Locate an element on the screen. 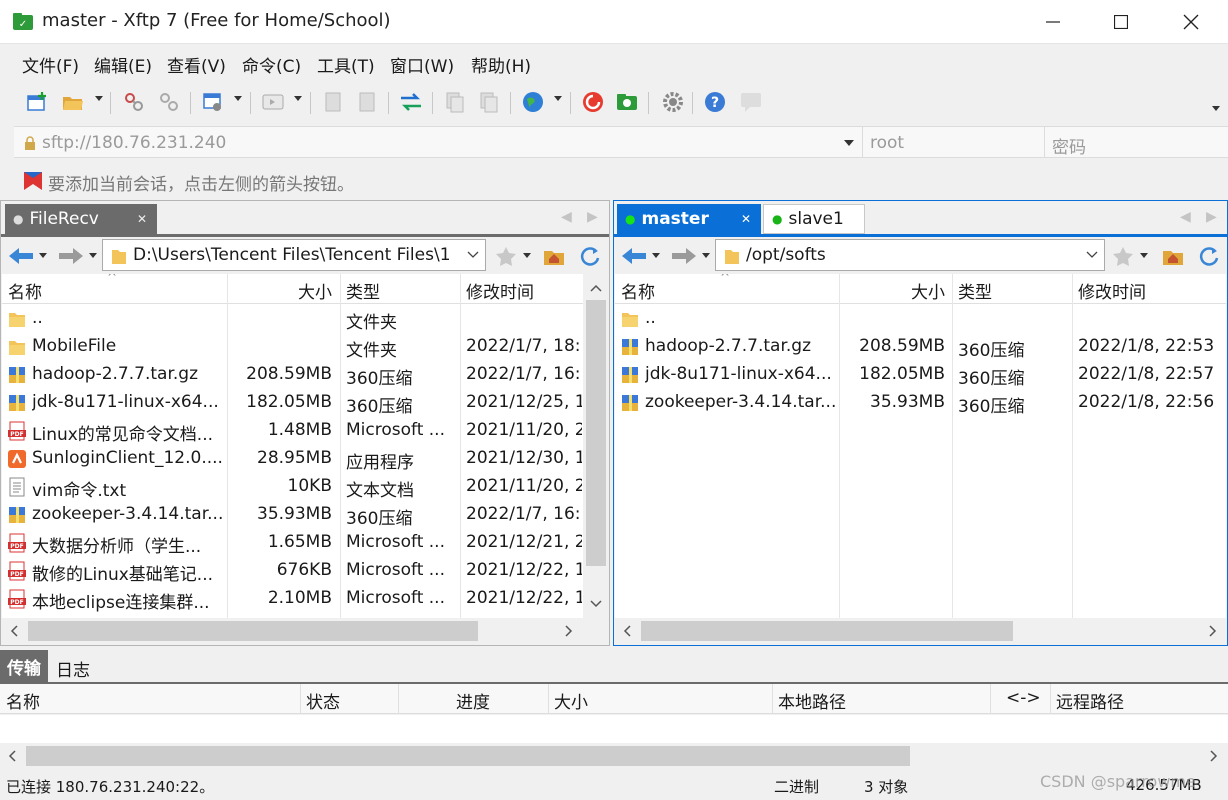 The width and height of the screenshot is (1228, 800). transfer-mode: 二进制 is located at coordinates (796, 786).